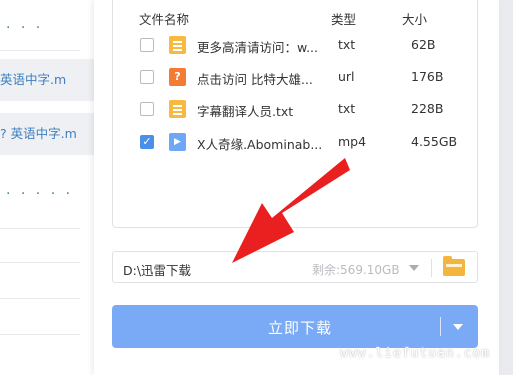 The width and height of the screenshot is (513, 375). Describe the element at coordinates (415, 353) in the screenshot. I see `watermark-text: www.liefutuan.com` at that location.